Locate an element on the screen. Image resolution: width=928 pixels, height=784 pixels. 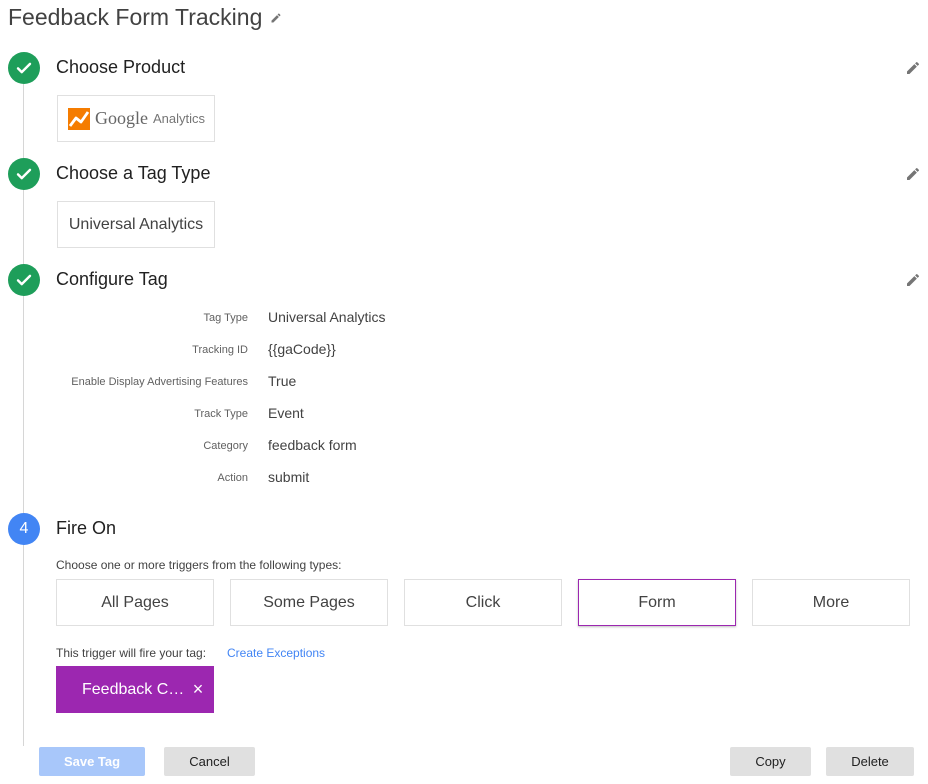
page-title: Feedback Form Tracking is located at coordinates (145, 17).